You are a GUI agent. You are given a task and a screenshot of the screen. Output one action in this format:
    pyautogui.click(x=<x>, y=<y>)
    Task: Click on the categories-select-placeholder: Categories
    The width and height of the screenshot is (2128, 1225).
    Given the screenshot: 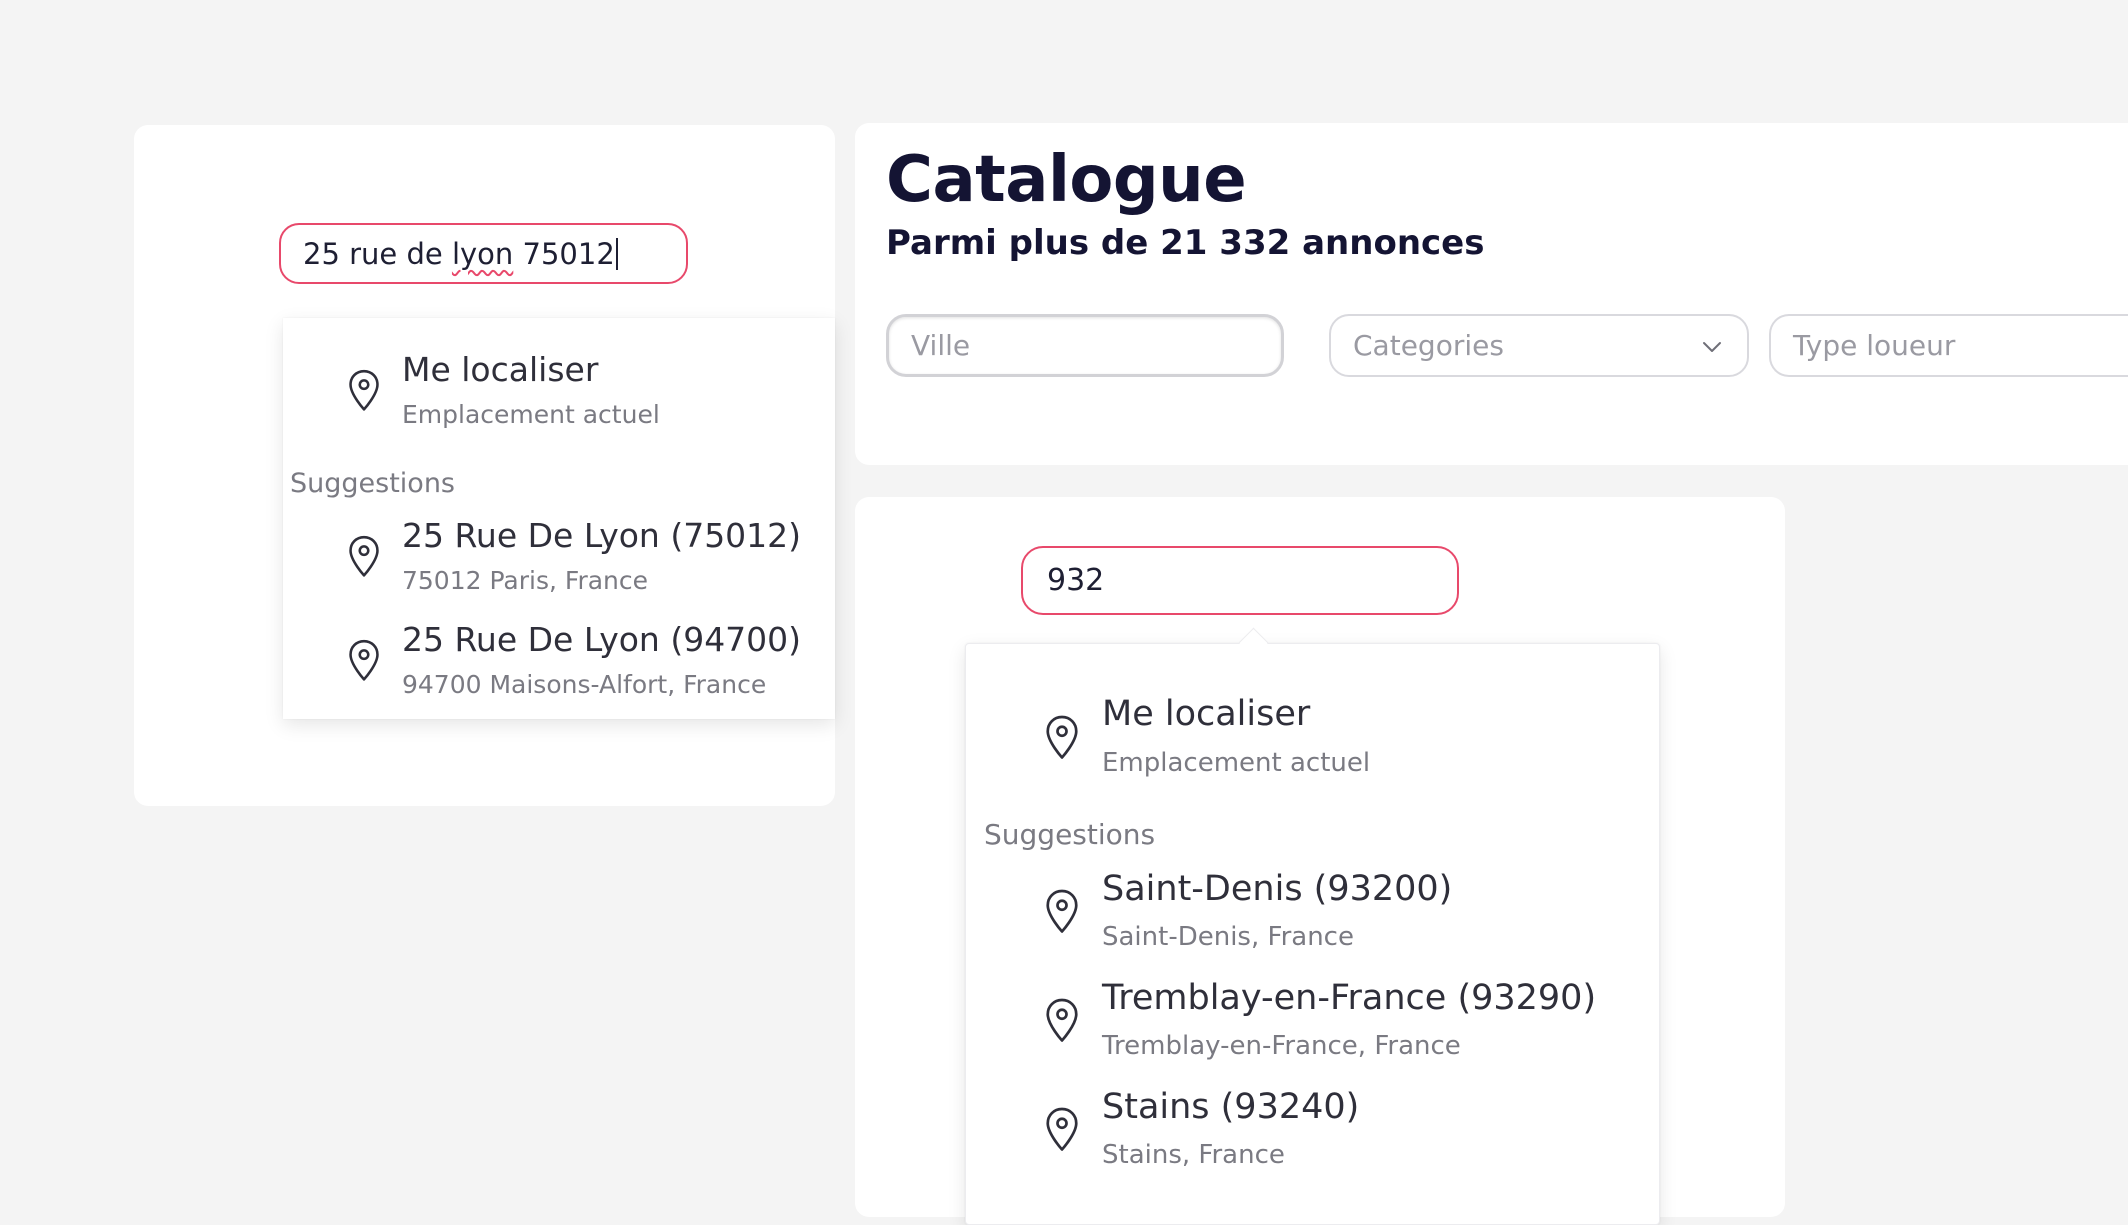 What is the action you would take?
    pyautogui.click(x=1428, y=345)
    